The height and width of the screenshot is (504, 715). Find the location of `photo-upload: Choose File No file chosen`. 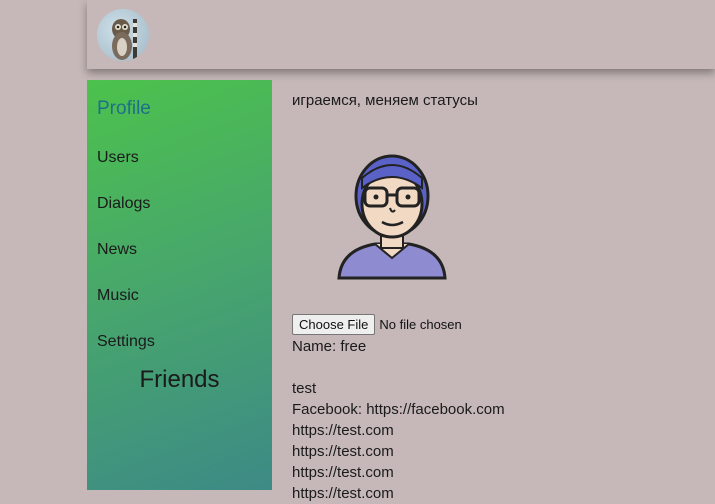

photo-upload: Choose File No file chosen is located at coordinates (377, 324).